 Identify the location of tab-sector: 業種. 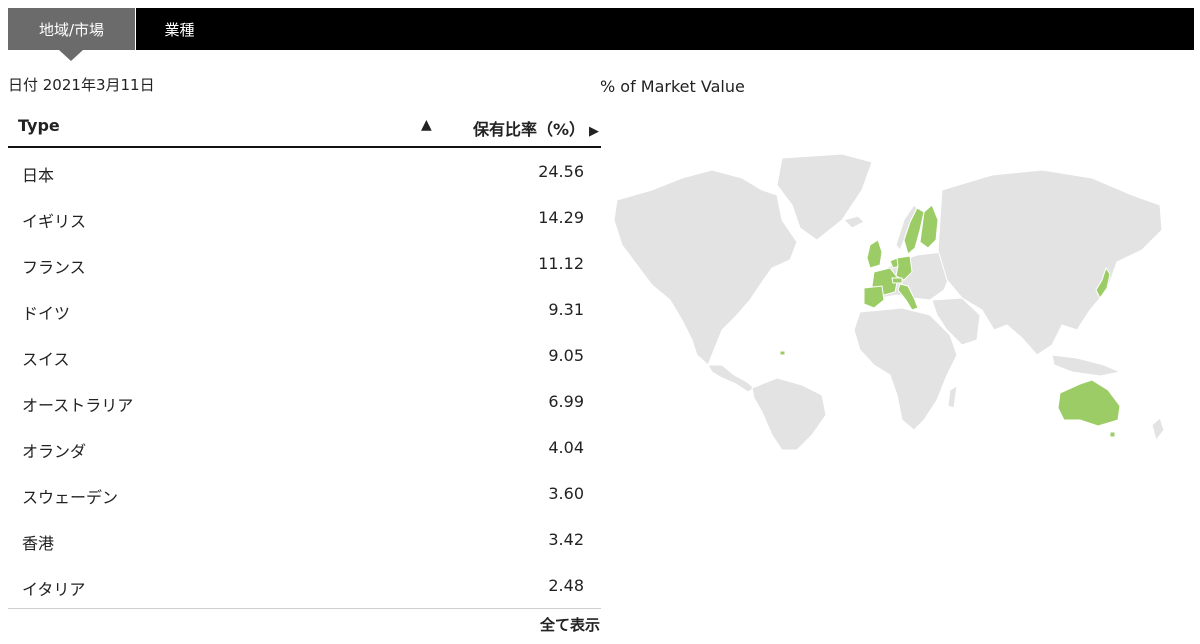
(179, 29).